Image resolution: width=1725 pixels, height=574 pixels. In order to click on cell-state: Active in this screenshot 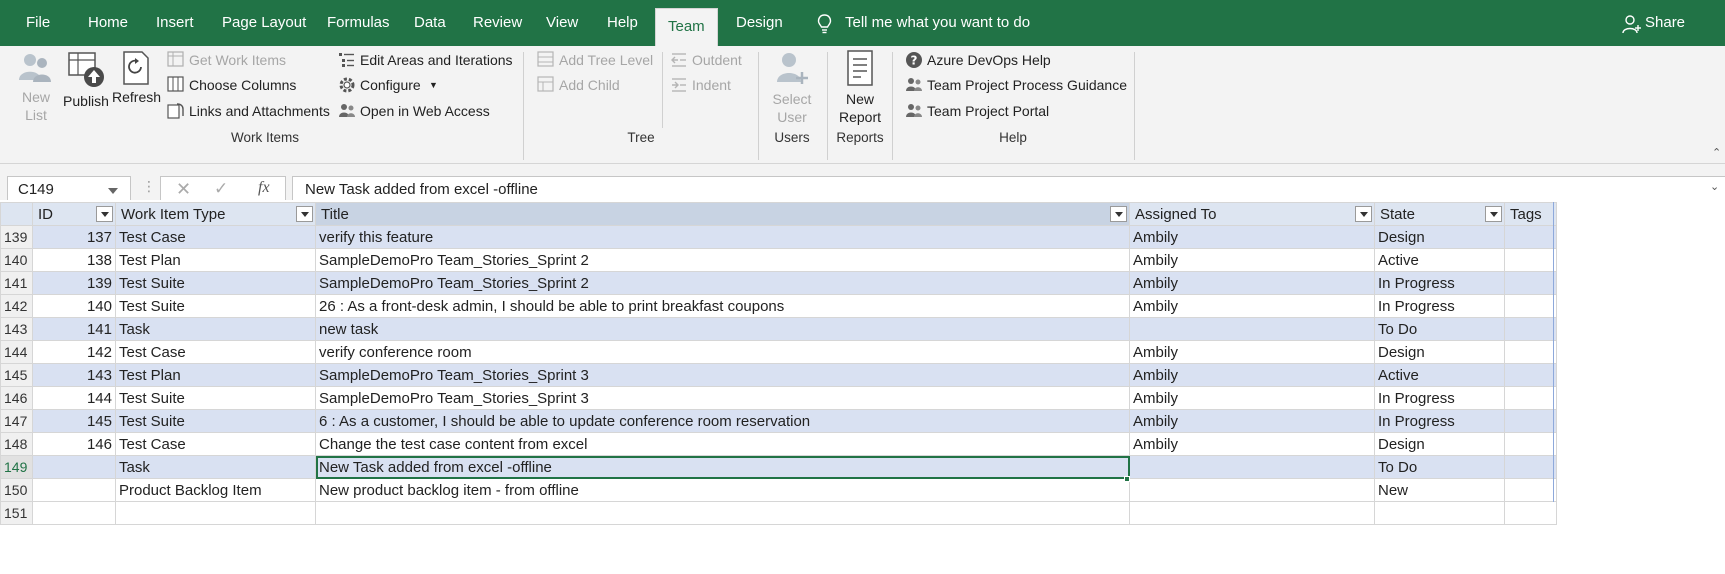, I will do `click(1439, 375)`.